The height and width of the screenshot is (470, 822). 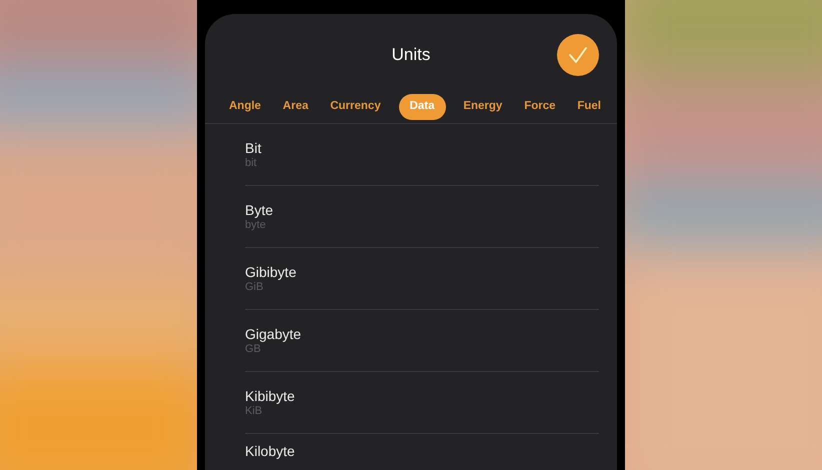 I want to click on checkmark-icon, so click(x=578, y=55).